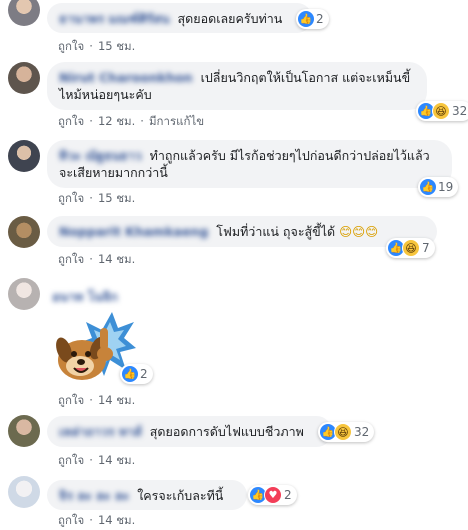 The image size is (468, 530). I want to click on comment-bubble: จิร ละ ละ ละ ใครจะเก้บละทีนี้, so click(147, 495).